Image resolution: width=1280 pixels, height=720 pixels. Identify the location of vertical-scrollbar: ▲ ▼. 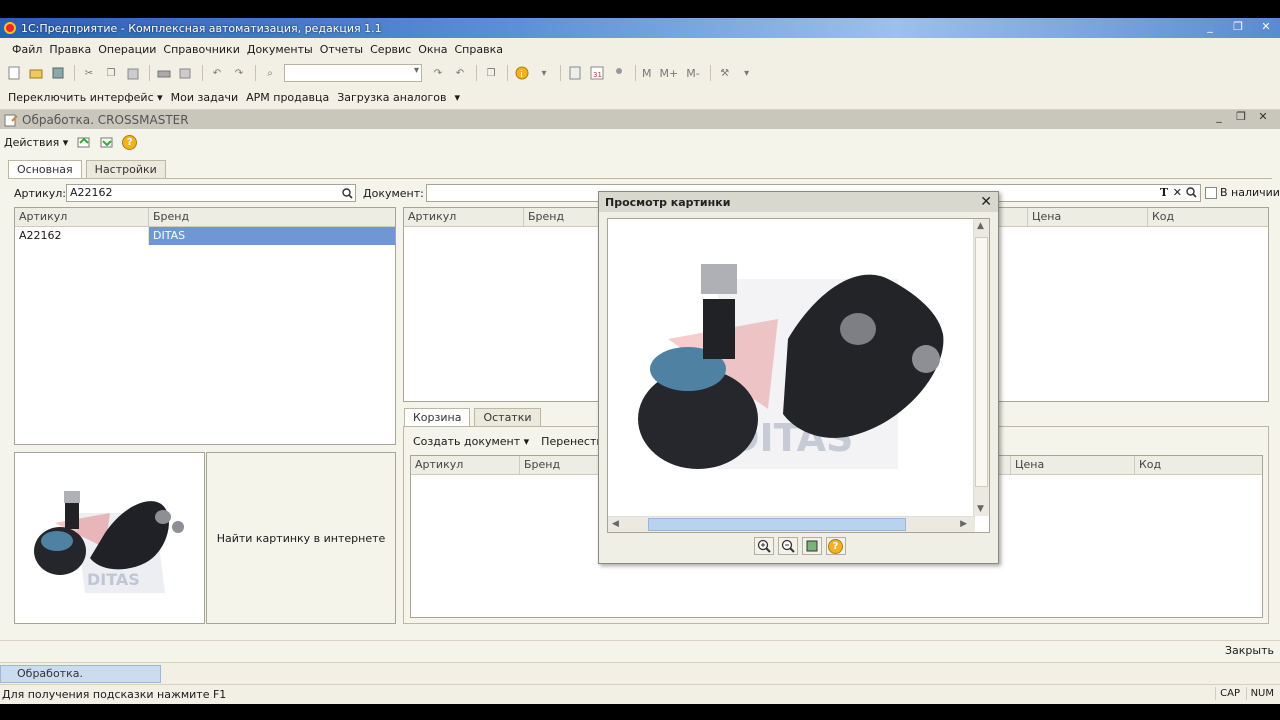
(981, 367).